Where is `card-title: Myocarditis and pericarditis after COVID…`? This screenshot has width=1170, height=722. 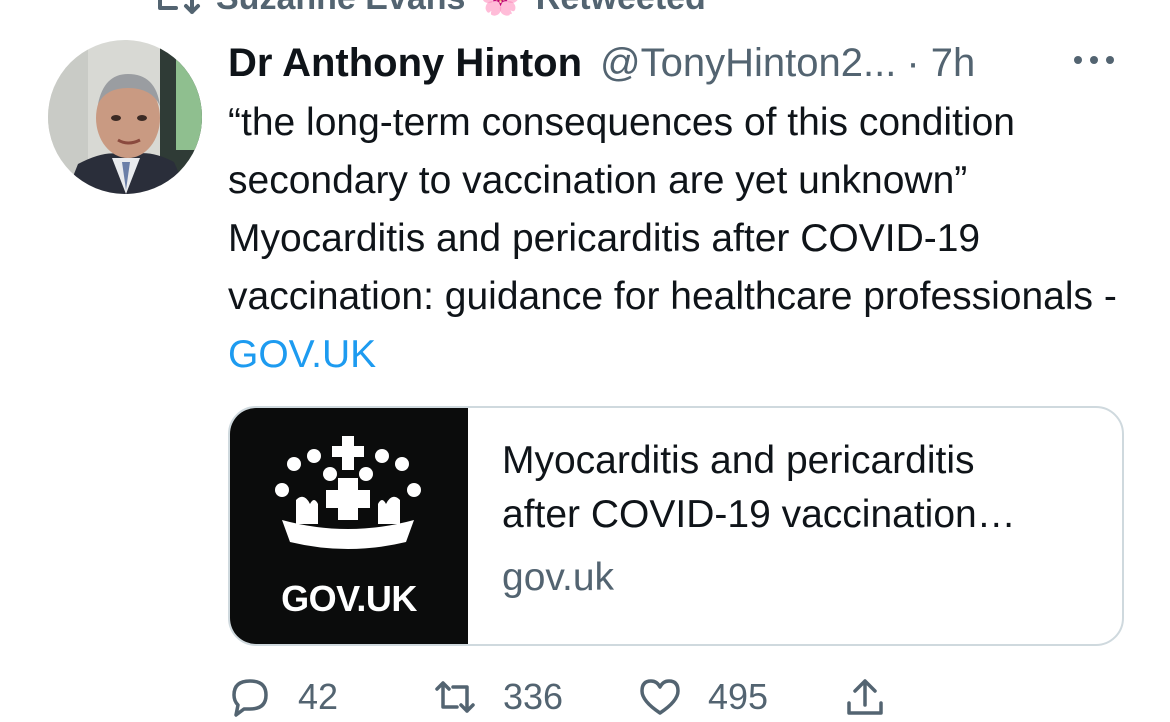 card-title: Myocarditis and pericarditis after COVID… is located at coordinates (812, 488).